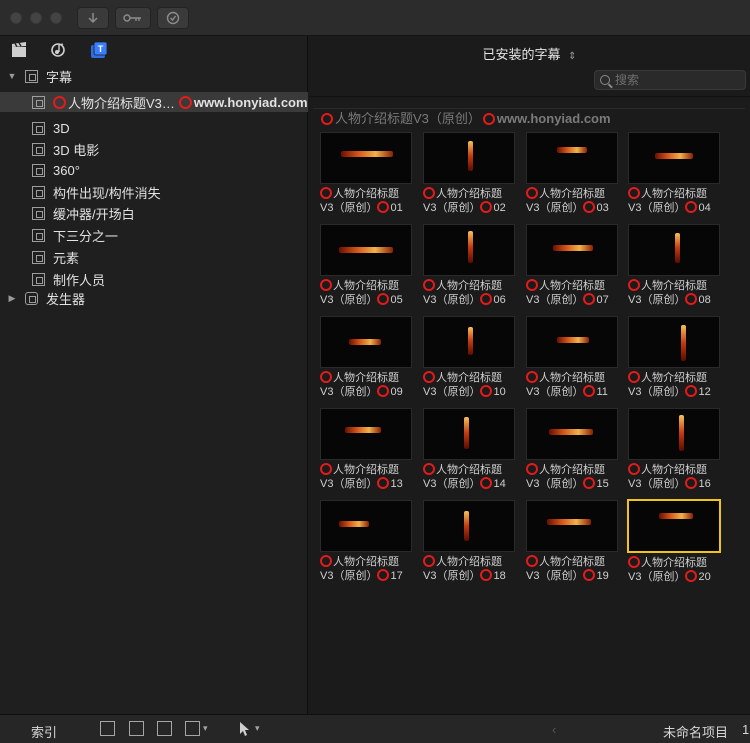  I want to click on sidebar-item-label: 3D 电影, so click(76, 150).